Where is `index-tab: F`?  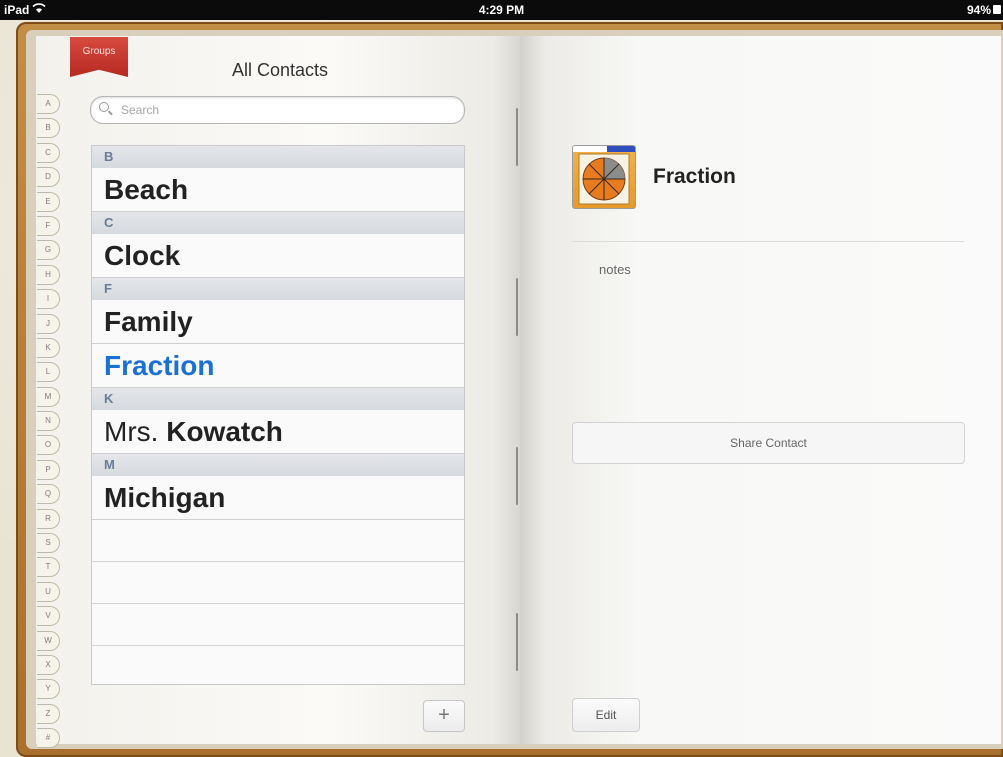
index-tab: F is located at coordinates (48, 225).